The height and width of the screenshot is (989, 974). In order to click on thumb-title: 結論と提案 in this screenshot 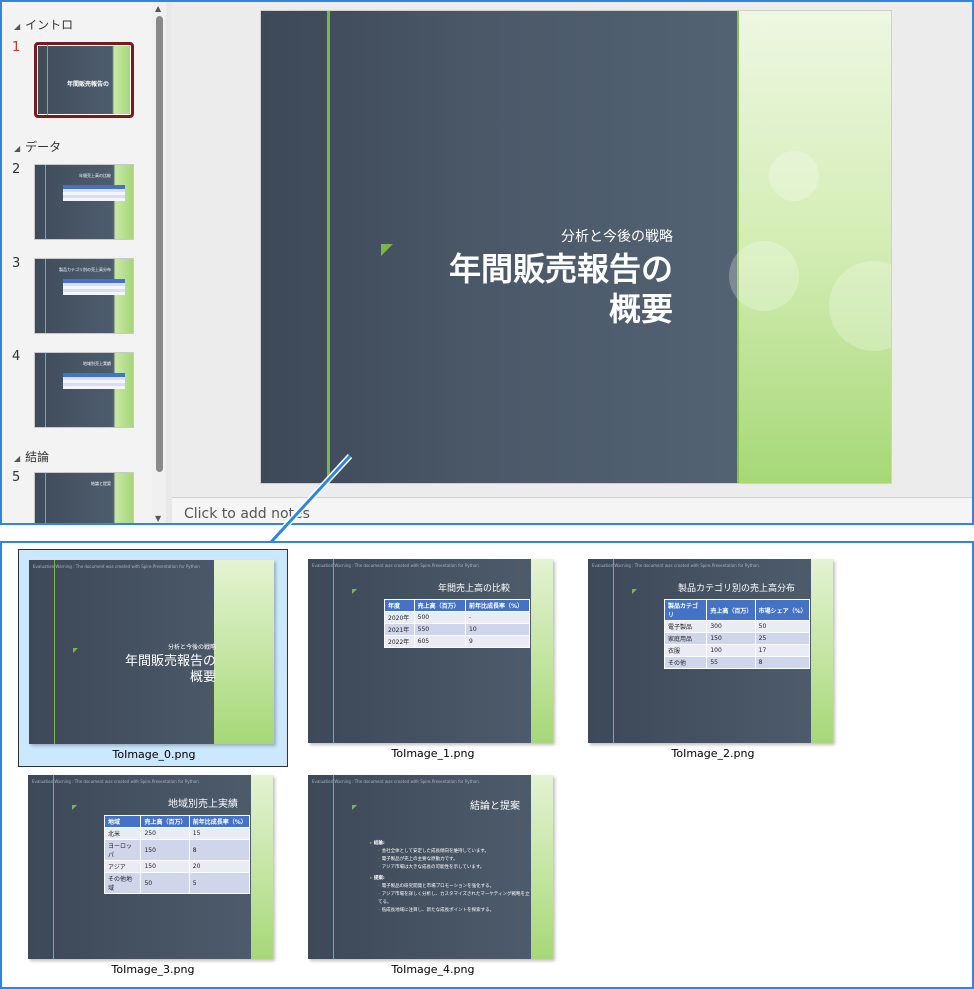, I will do `click(101, 483)`.